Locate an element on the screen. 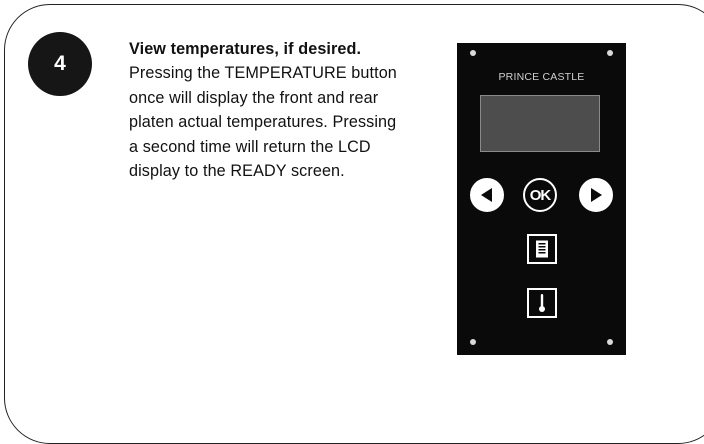 This screenshot has height=444, width=704. step-number-badge: 4 is located at coordinates (60, 64).